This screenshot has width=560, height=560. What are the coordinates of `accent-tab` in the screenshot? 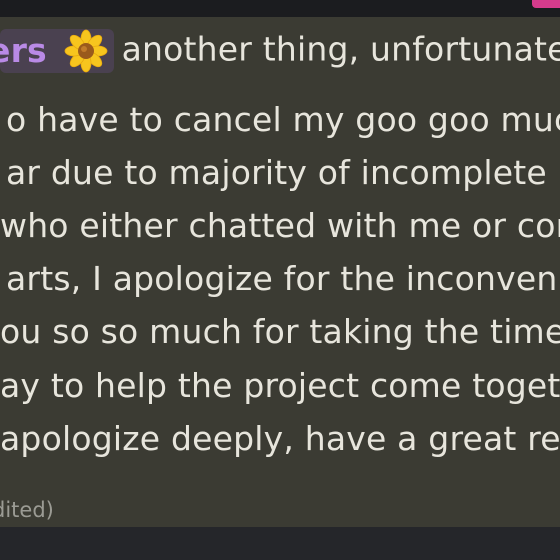 It's located at (546, 4).